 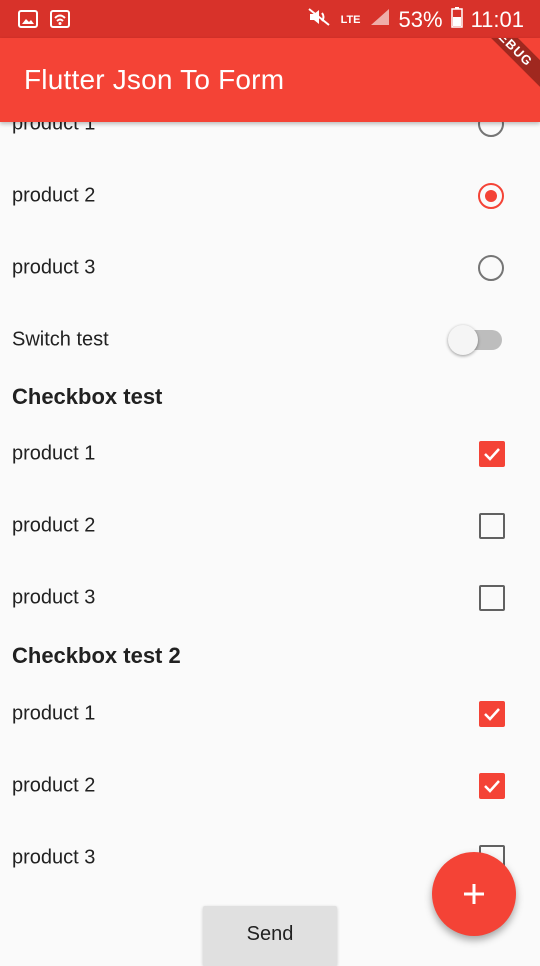 What do you see at coordinates (380, 20) in the screenshot?
I see `signal-icon` at bounding box center [380, 20].